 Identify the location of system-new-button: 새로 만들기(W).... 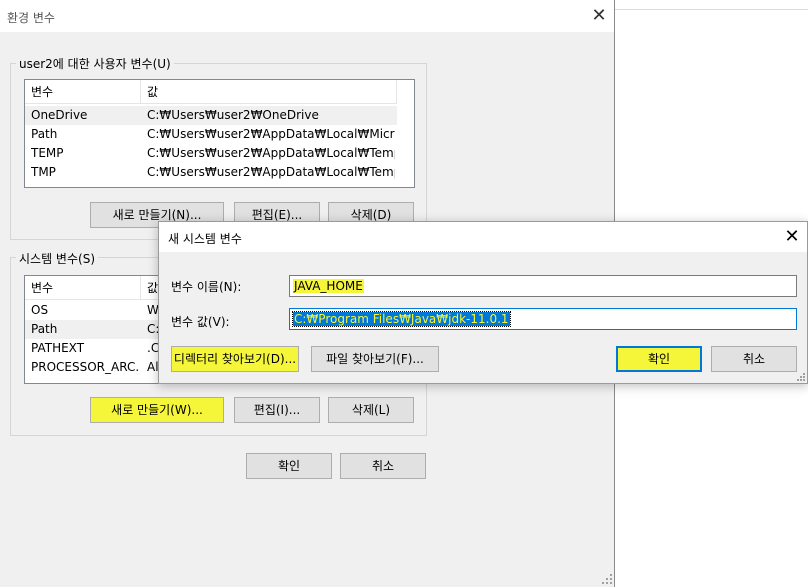
(157, 410).